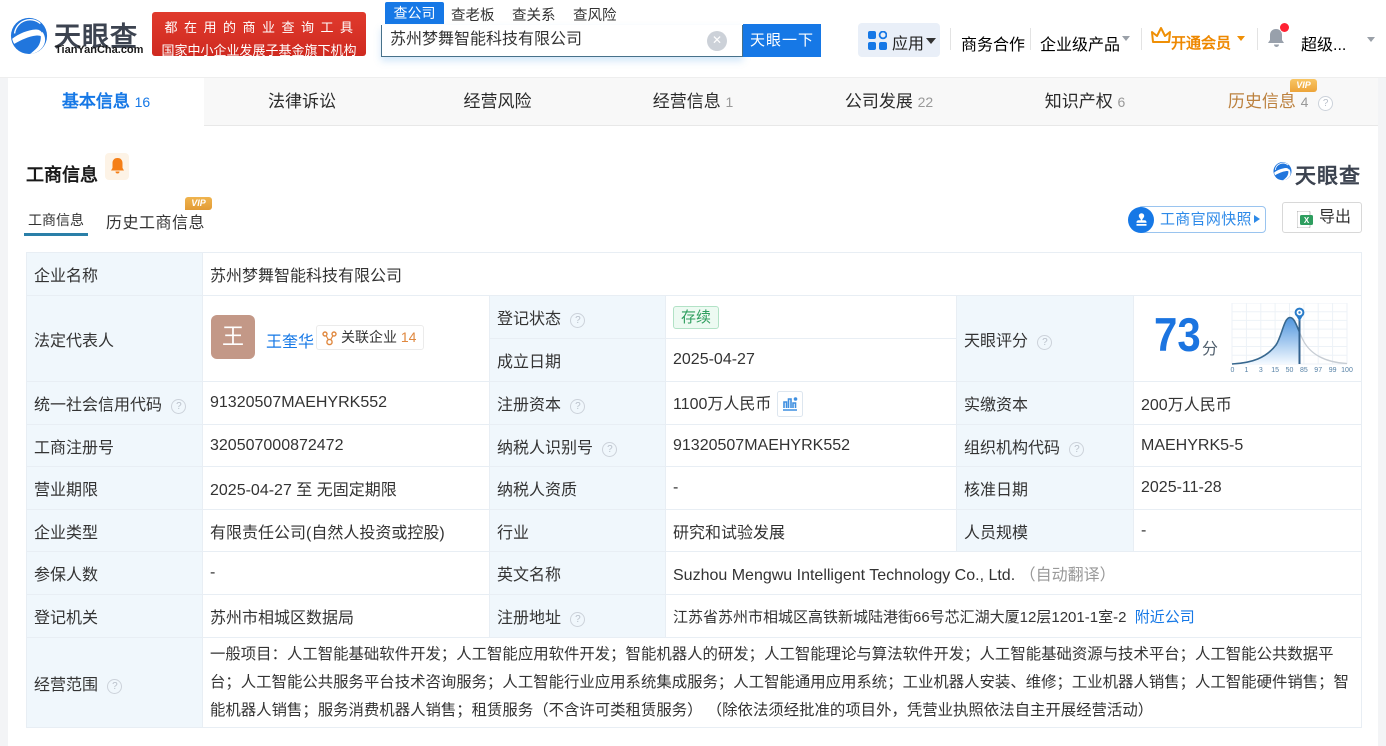 The width and height of the screenshot is (1386, 746). I want to click on svg-text: 0, so click(1233, 370).